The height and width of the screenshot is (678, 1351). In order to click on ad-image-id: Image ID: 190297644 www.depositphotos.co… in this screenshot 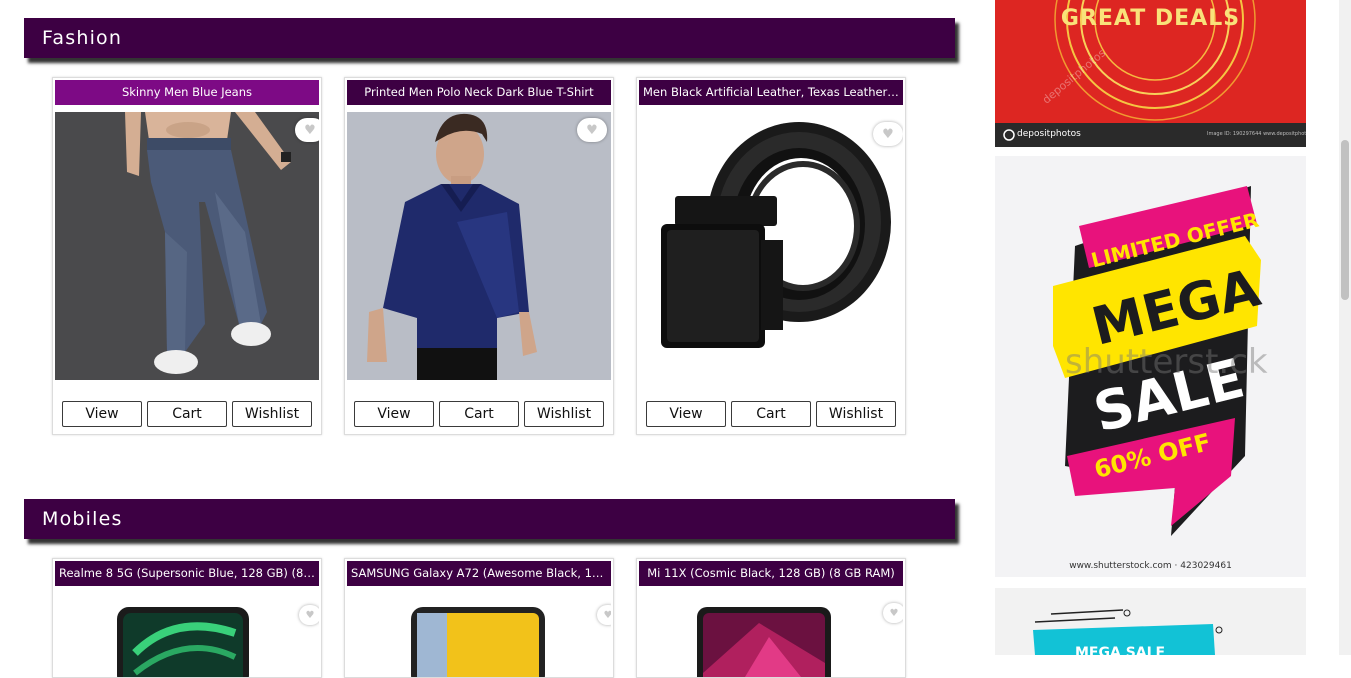, I will do `click(1256, 134)`.